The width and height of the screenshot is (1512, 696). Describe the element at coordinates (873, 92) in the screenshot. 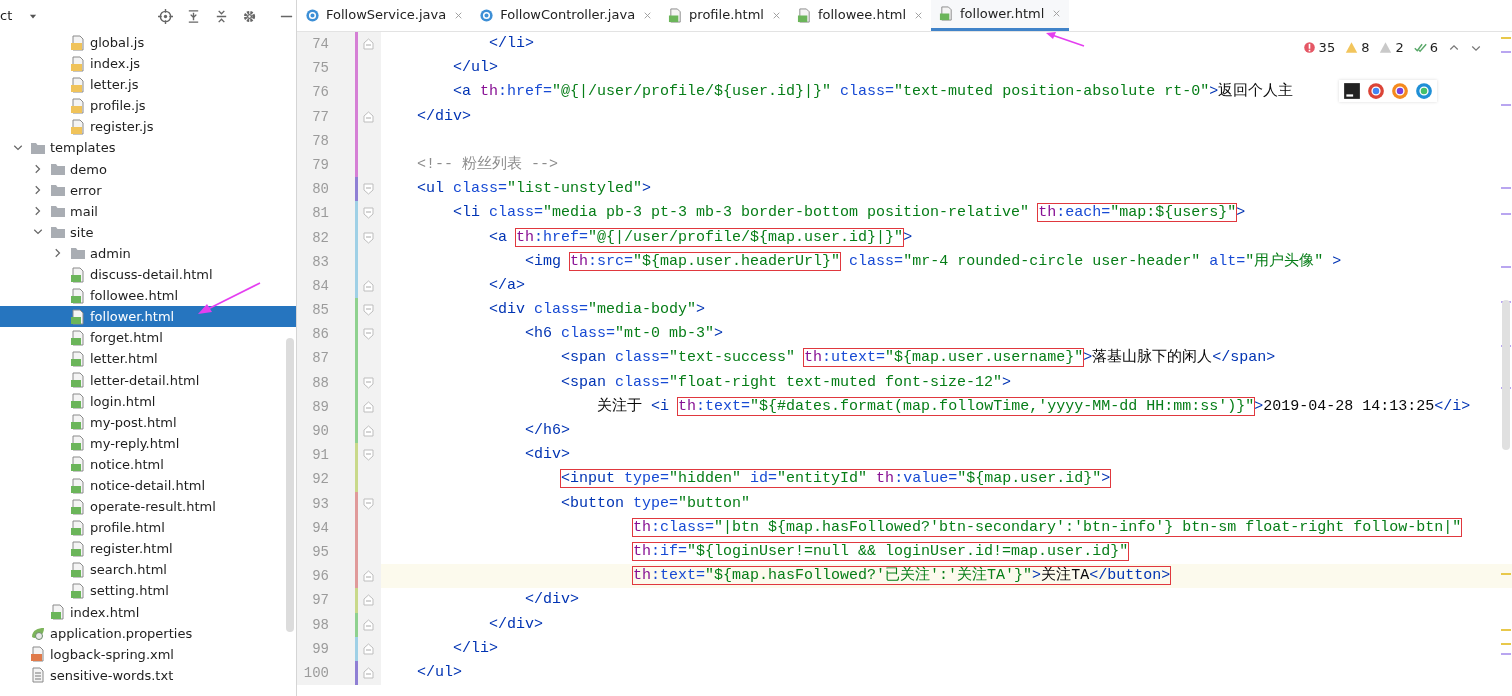

I see `code-line: <a th:href="@{|/user/profile/${user.id}|}" class="text-muted position-absolute rt-0">返回个人主` at that location.